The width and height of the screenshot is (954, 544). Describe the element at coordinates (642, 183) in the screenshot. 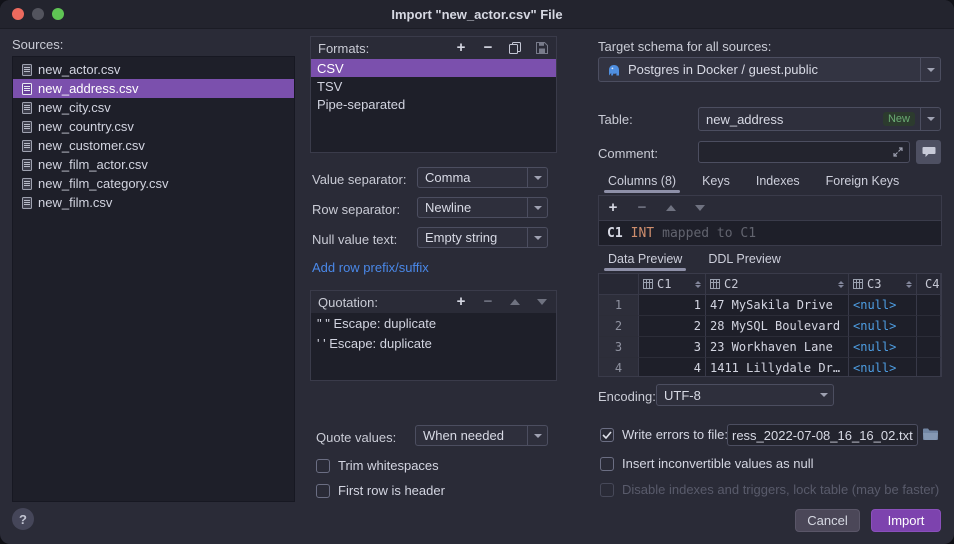

I see `tab-columns: Columns (8)` at that location.